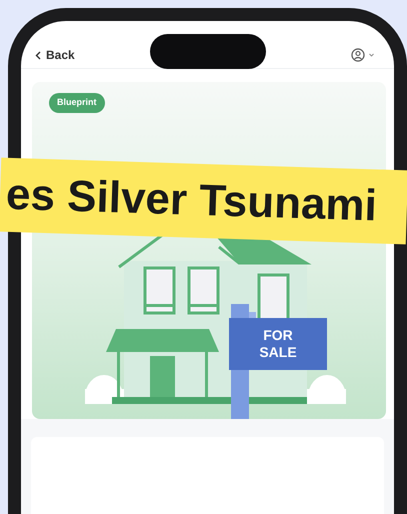 The width and height of the screenshot is (407, 514). What do you see at coordinates (371, 55) in the screenshot?
I see `caret-icon` at bounding box center [371, 55].